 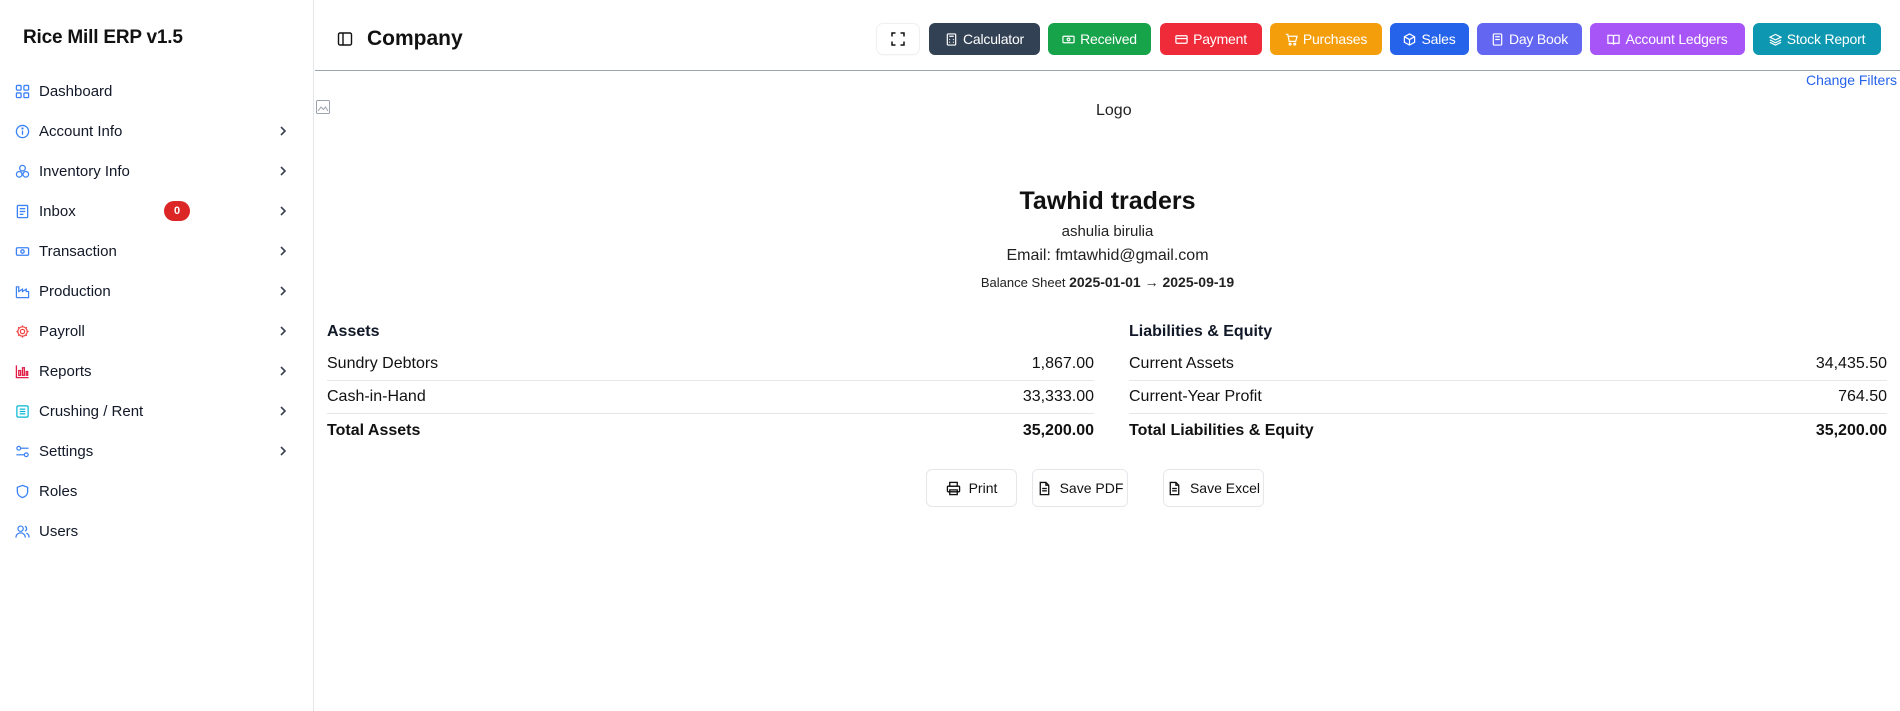 I want to click on sidebar-item-label: Transaction, so click(x=78, y=251).